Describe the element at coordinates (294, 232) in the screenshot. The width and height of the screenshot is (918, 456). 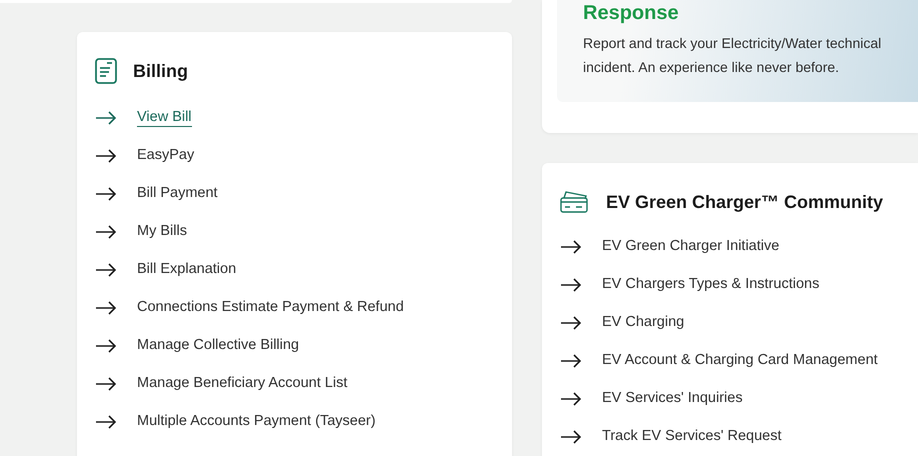
I see `menu-link: My Bills` at that location.